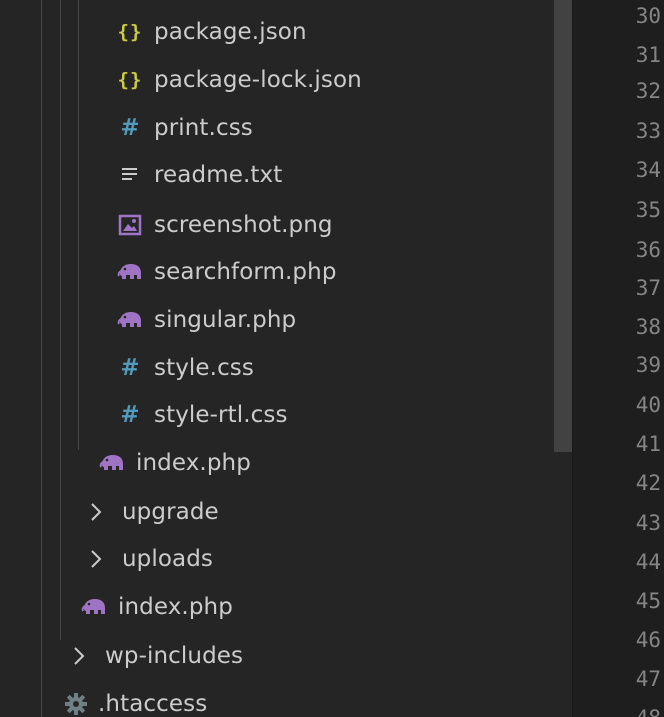 The image size is (664, 717). Describe the element at coordinates (245, 272) in the screenshot. I see `tree-item-label: searchform.php` at that location.